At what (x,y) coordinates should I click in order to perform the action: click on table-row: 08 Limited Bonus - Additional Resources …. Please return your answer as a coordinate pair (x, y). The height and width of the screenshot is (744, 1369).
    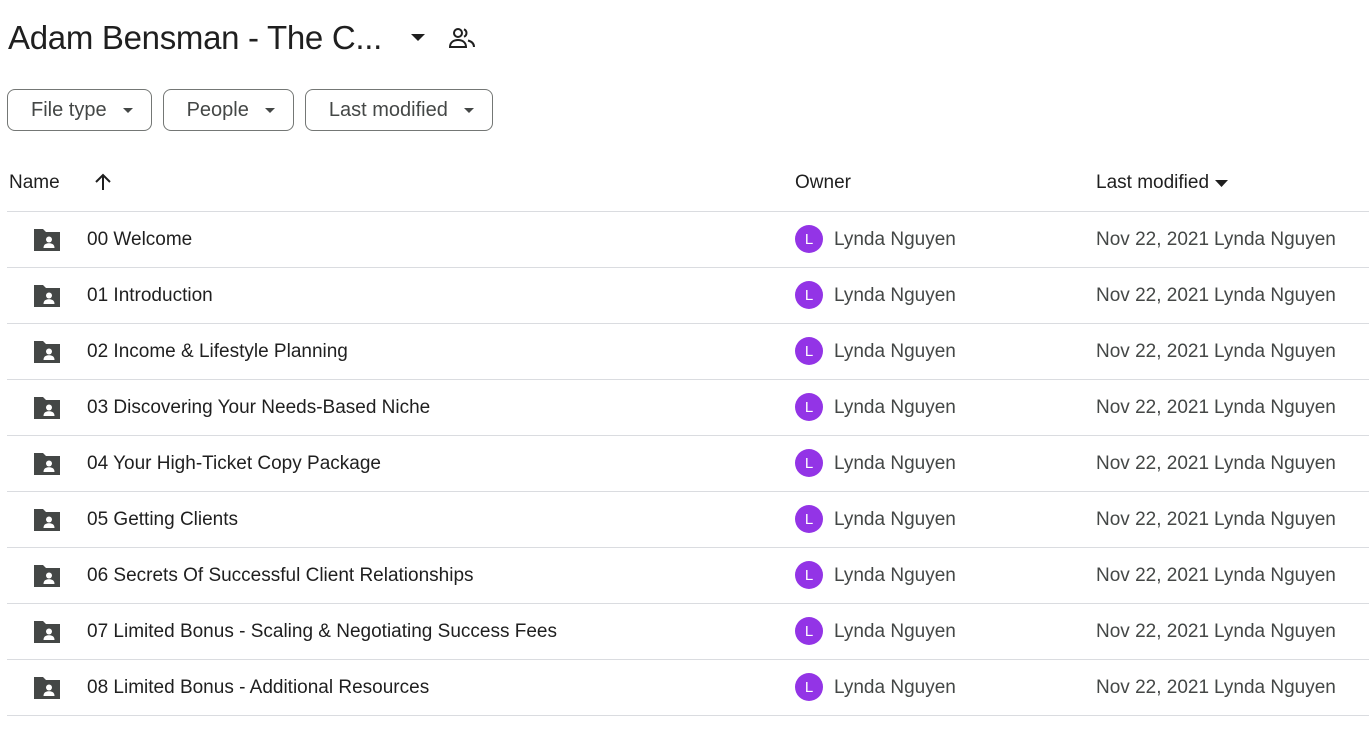
    Looking at the image, I should click on (688, 688).